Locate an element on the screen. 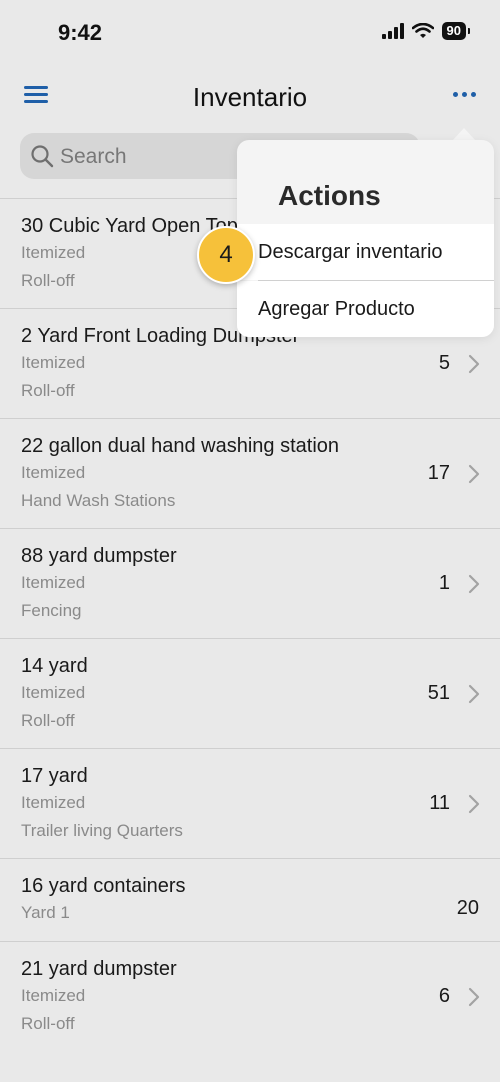 This screenshot has height=1082, width=500. menu-item-label: Agregar Producto is located at coordinates (336, 309).